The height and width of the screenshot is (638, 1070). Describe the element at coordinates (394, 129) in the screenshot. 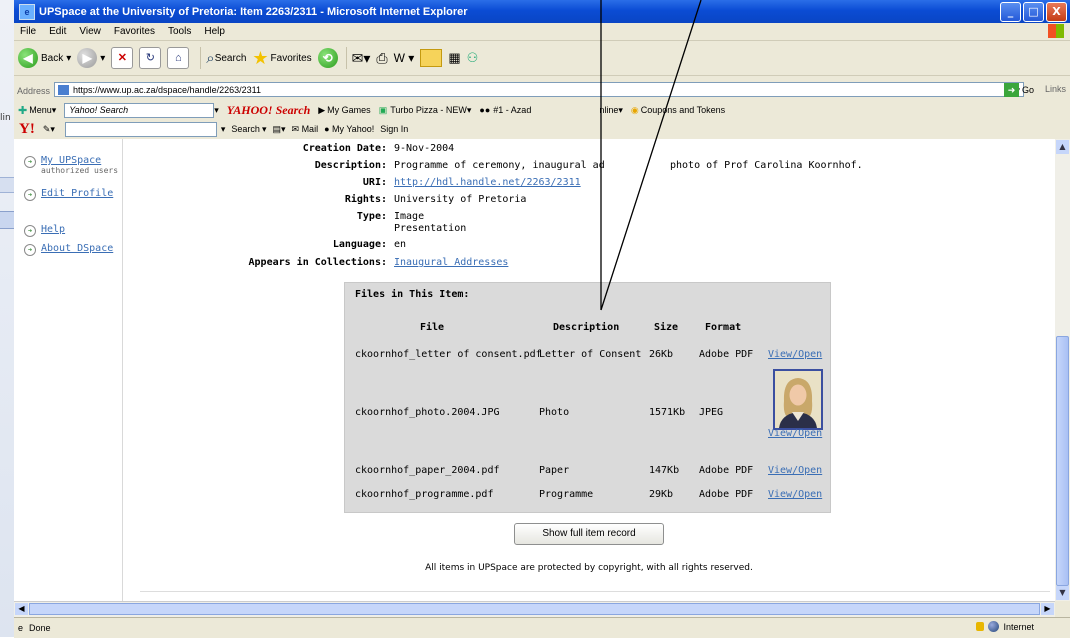

I see `sign-in-button: Sign In` at that location.